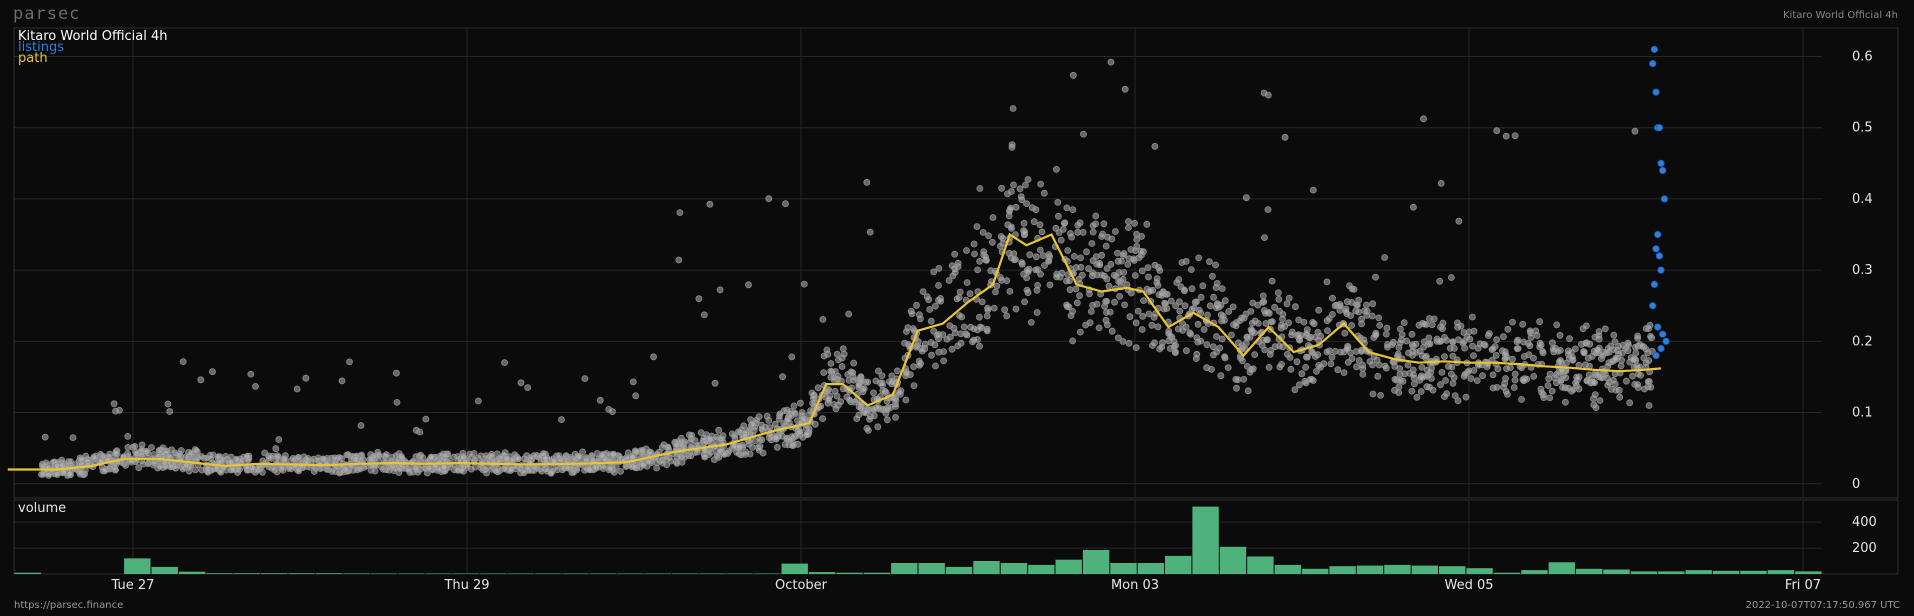 The height and width of the screenshot is (616, 1914). What do you see at coordinates (1862, 199) in the screenshot?
I see `y-tick-label: 0.4` at bounding box center [1862, 199].